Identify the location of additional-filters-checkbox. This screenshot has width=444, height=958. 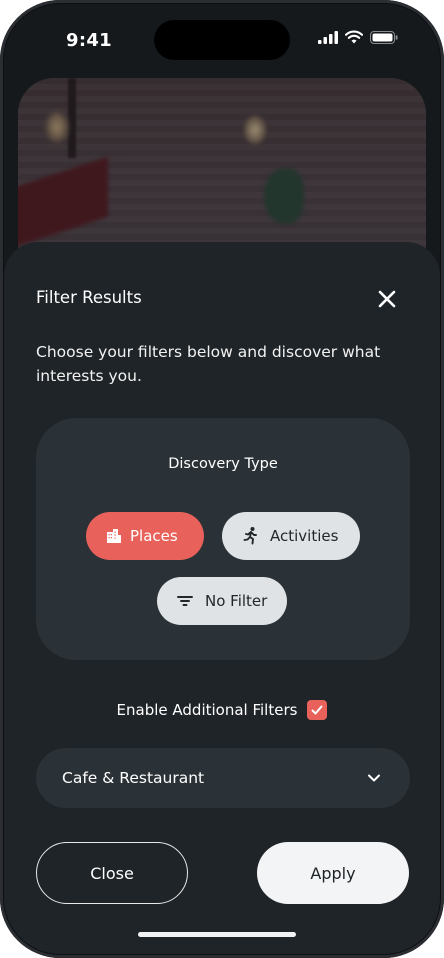
(317, 710).